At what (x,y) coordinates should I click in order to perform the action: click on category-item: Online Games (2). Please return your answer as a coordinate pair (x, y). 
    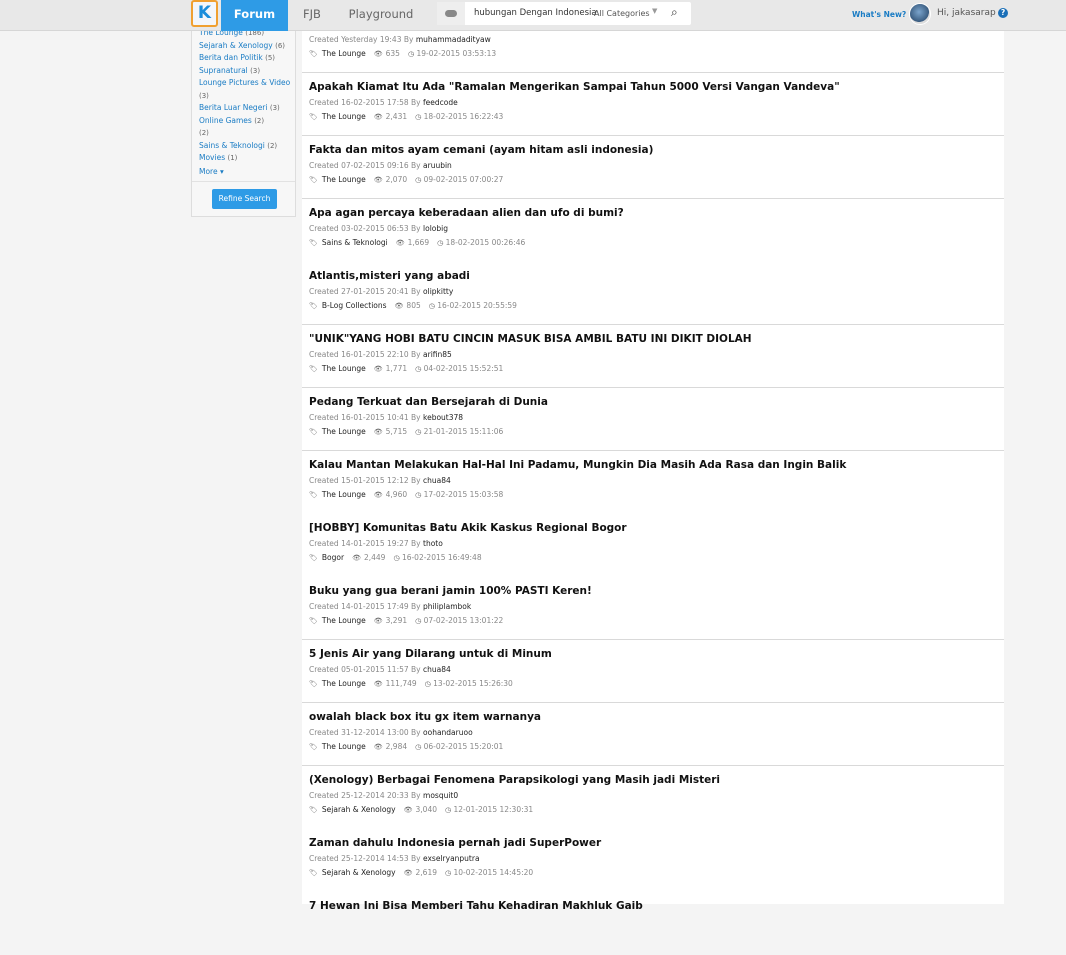
    Looking at the image, I should click on (245, 121).